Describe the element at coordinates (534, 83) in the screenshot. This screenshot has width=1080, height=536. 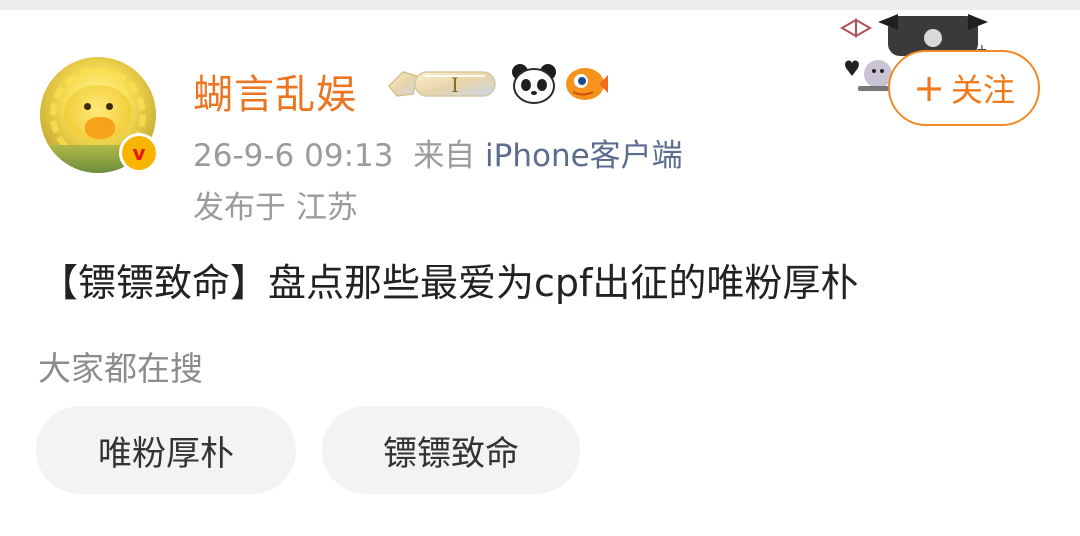
I see `panda-icon` at that location.